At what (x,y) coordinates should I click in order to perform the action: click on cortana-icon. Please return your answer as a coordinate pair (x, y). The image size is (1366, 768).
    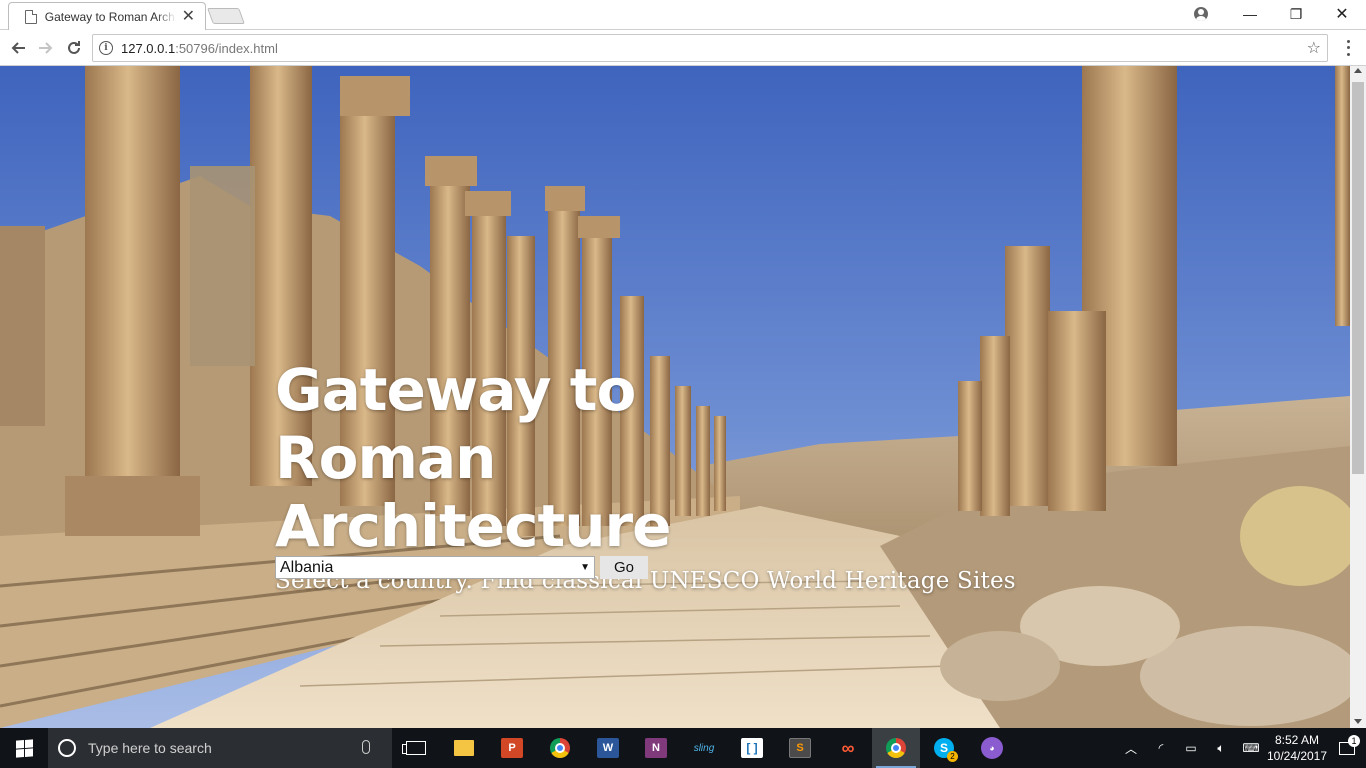
    Looking at the image, I should click on (67, 748).